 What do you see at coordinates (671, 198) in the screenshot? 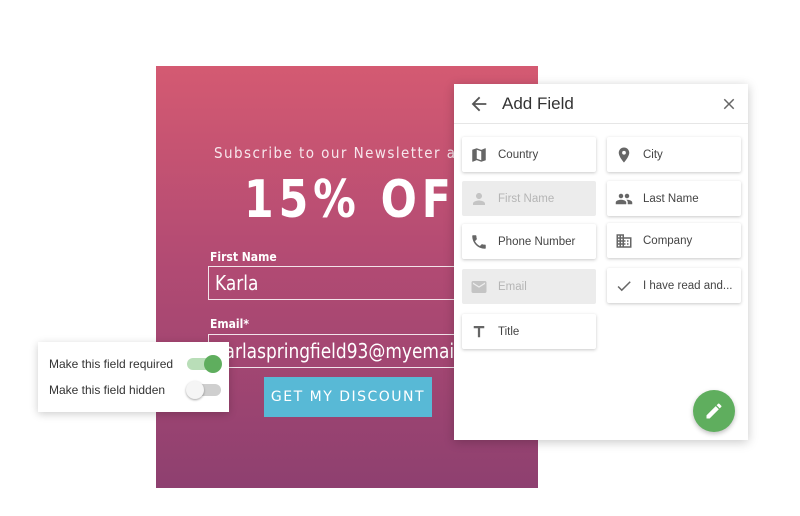
I see `field-label: Last Name` at bounding box center [671, 198].